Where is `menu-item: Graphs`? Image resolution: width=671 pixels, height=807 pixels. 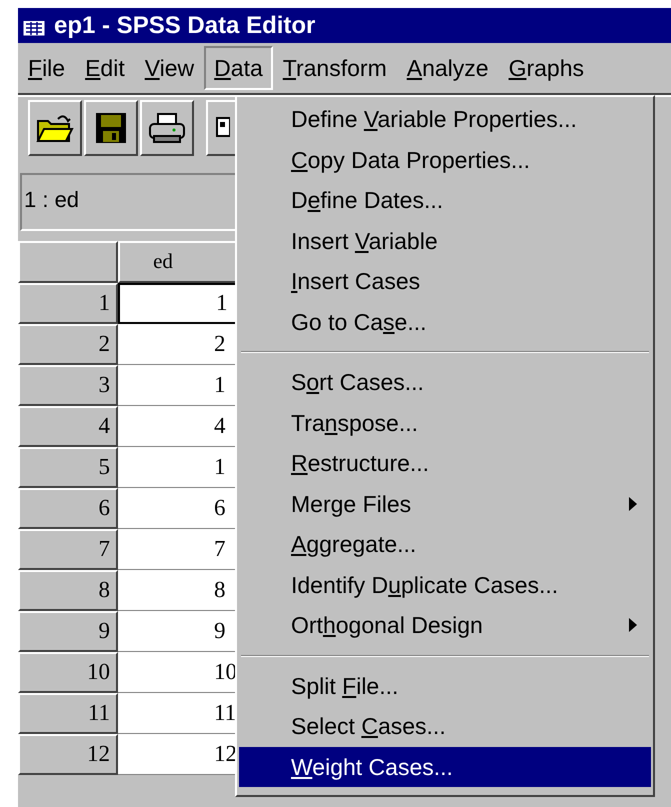 menu-item: Graphs is located at coordinates (546, 68).